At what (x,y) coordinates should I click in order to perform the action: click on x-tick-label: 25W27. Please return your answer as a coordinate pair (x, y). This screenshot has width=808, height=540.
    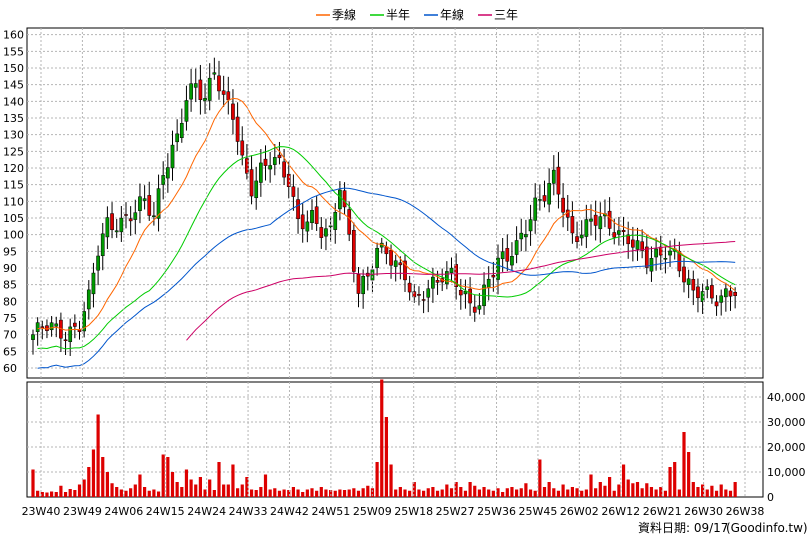
    Looking at the image, I should click on (455, 511).